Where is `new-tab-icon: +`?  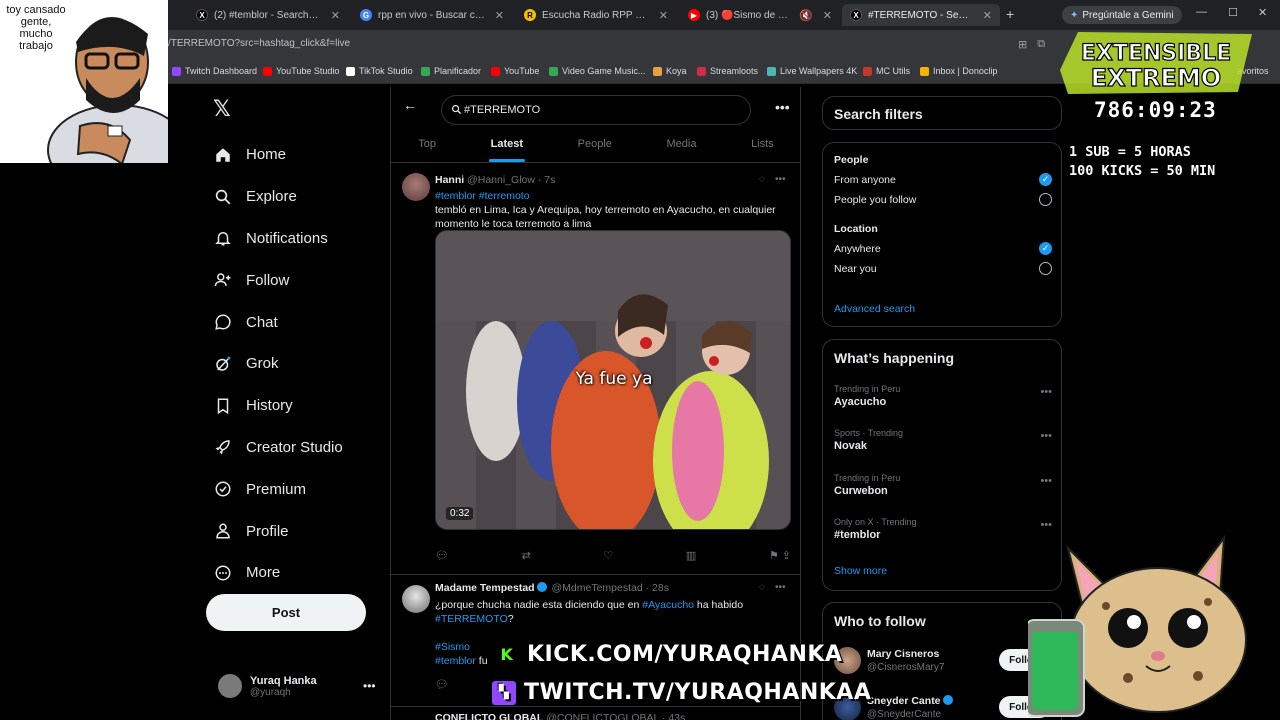
new-tab-icon: + is located at coordinates (1010, 14).